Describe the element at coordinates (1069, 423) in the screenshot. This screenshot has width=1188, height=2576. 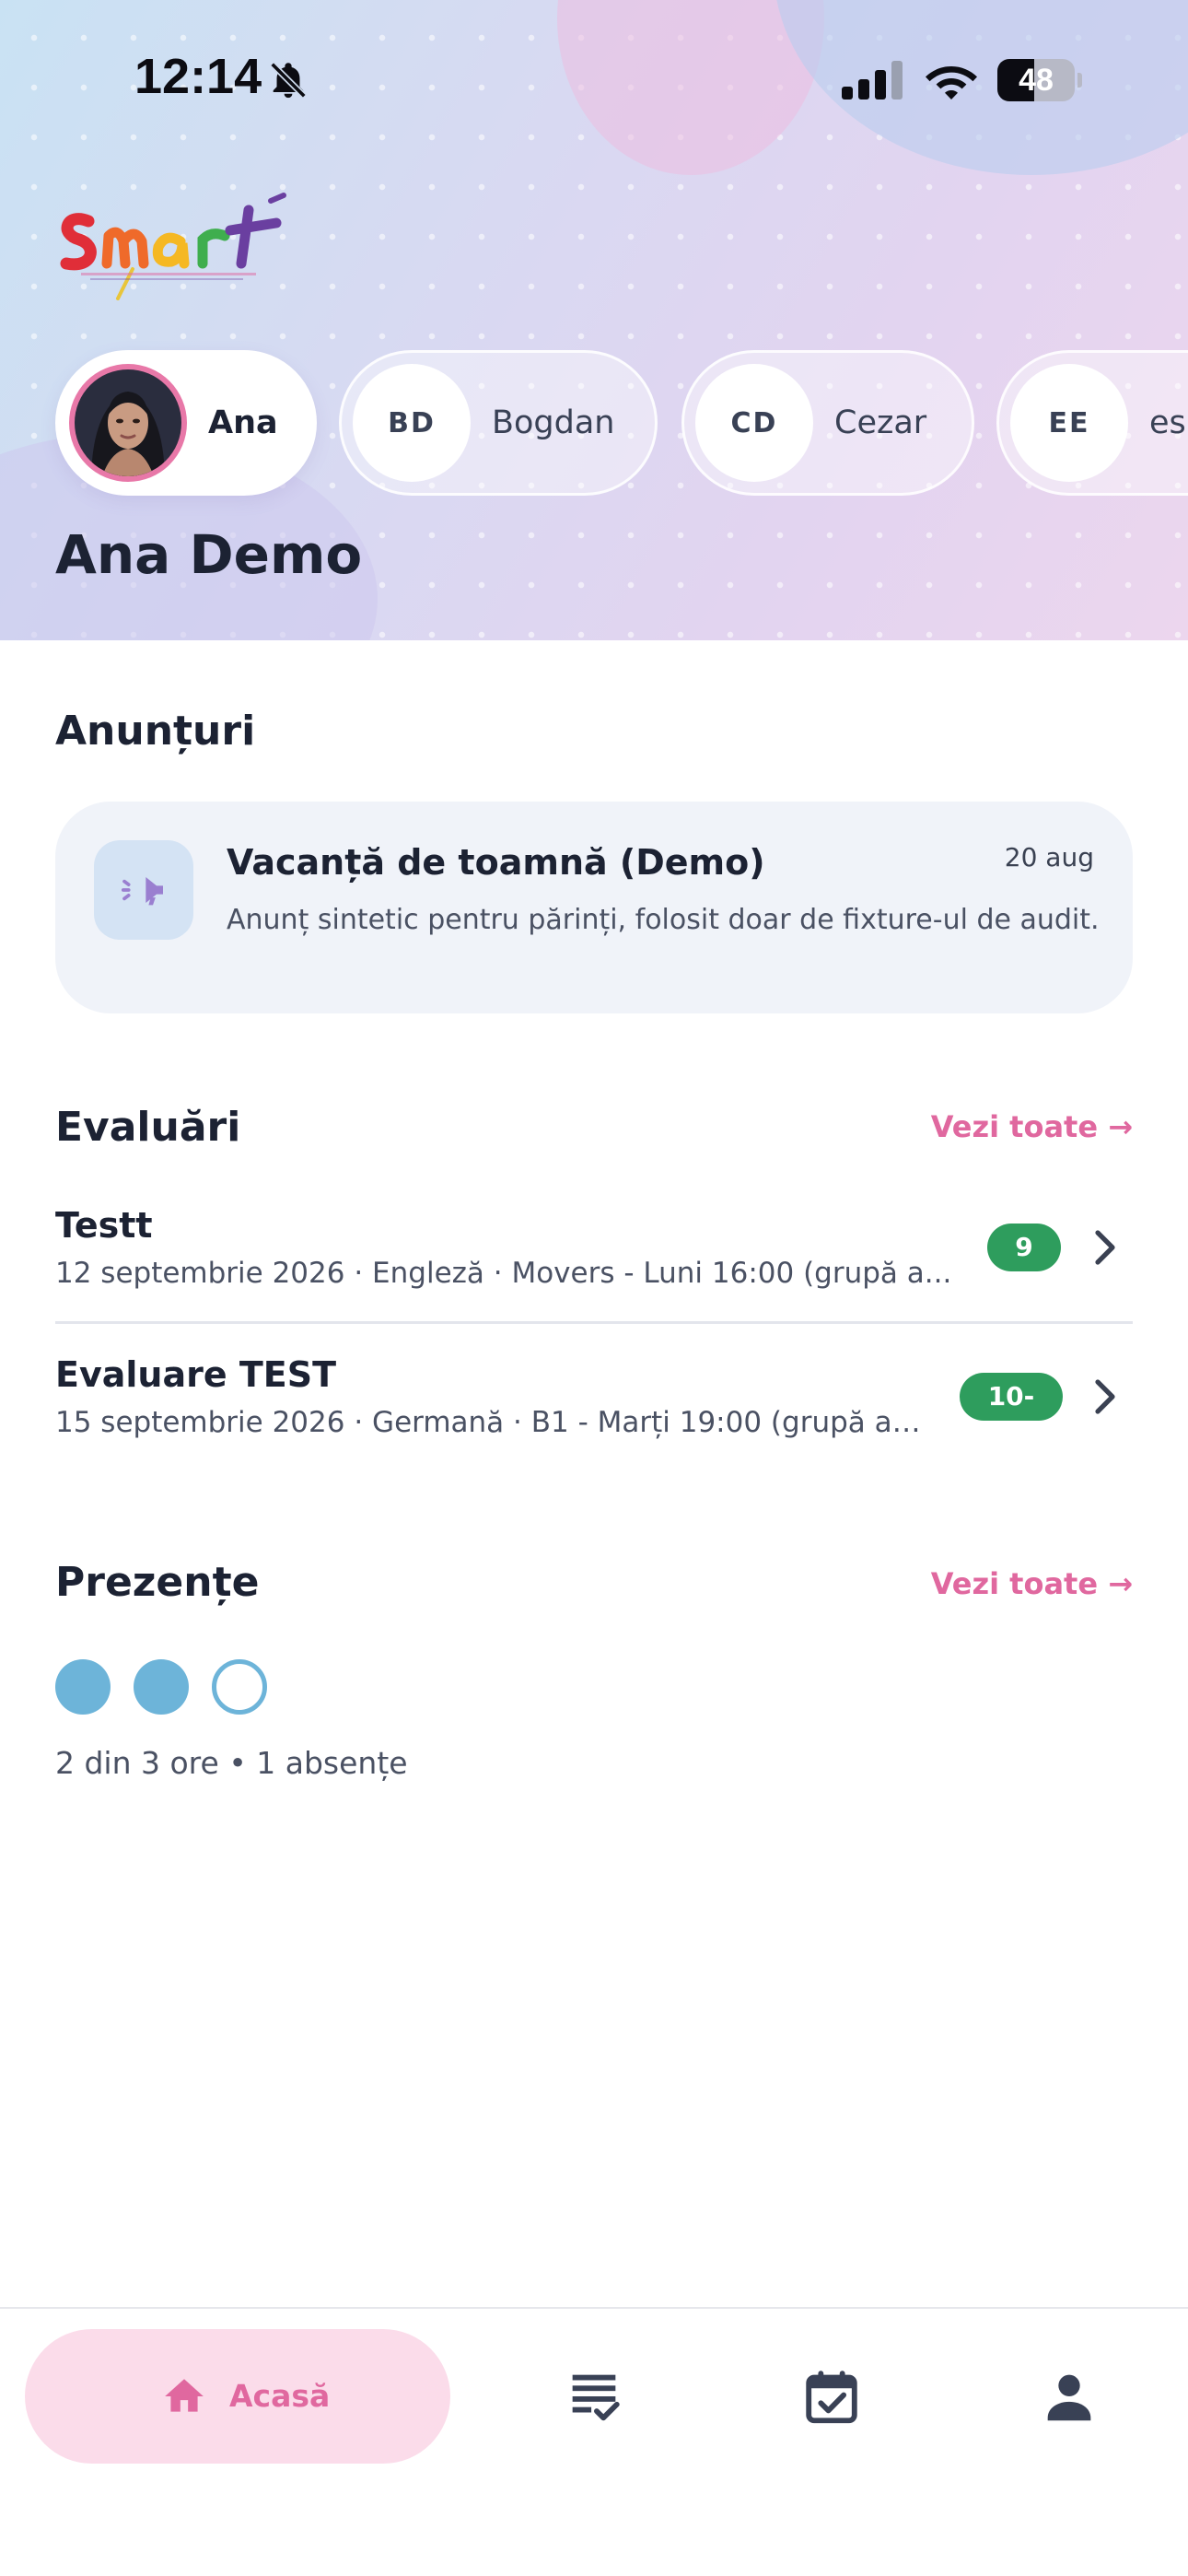
I see `avatar-initials: EE` at that location.